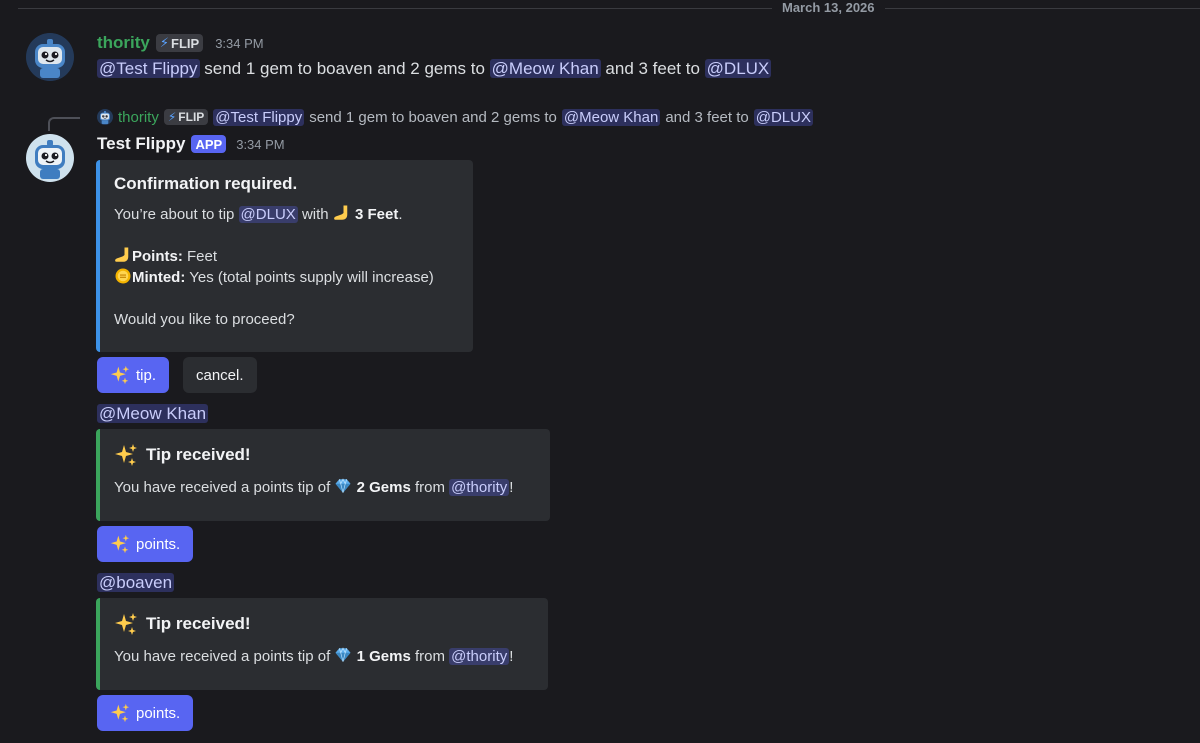 This screenshot has width=1200, height=743. I want to click on username-test-flippy: Test Flippy, so click(141, 144).